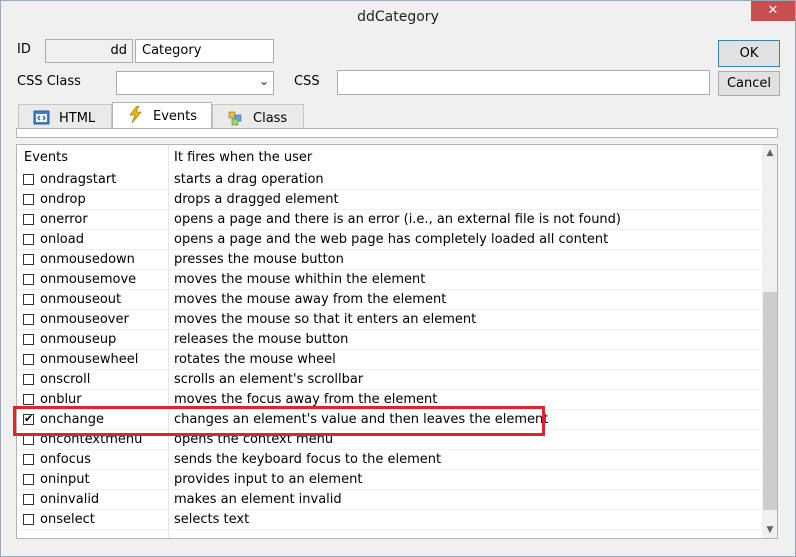 This screenshot has width=796, height=557. What do you see at coordinates (258, 116) in the screenshot?
I see `tab-class: Class` at bounding box center [258, 116].